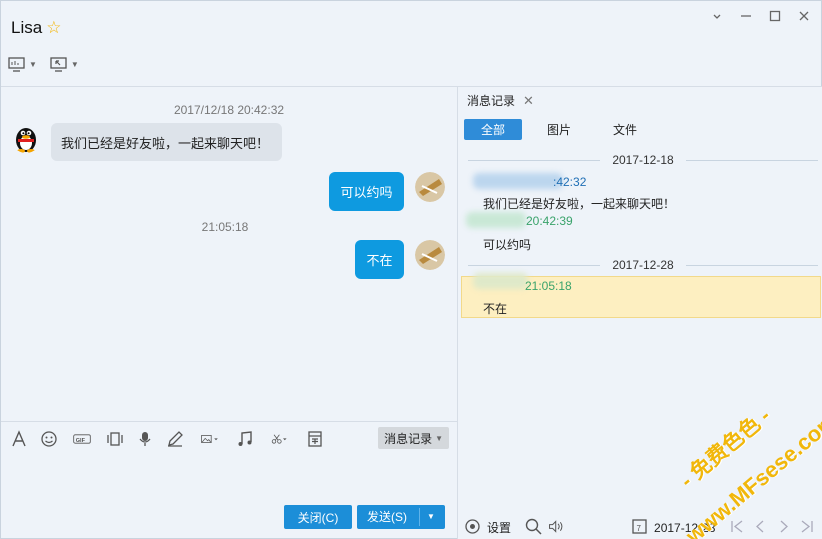 This screenshot has height=539, width=822. What do you see at coordinates (210, 439) in the screenshot?
I see `image-icon` at bounding box center [210, 439].